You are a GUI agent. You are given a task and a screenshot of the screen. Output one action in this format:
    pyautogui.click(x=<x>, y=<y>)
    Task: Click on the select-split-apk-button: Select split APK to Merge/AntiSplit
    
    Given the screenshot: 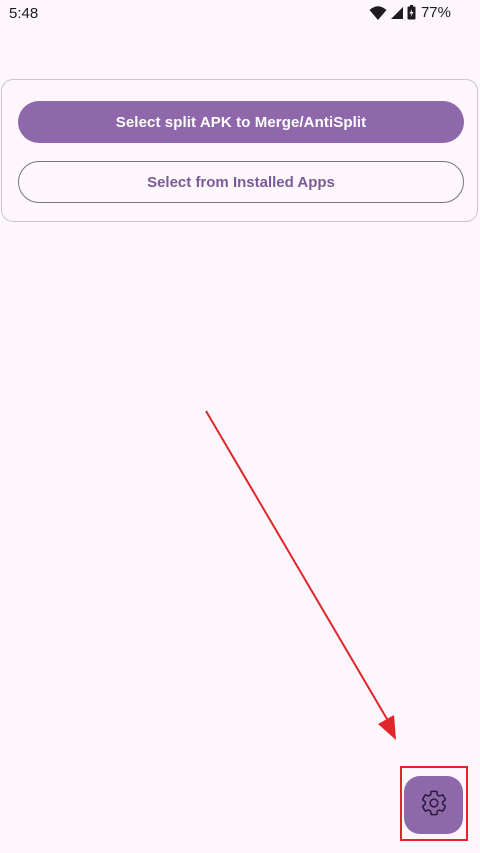 What is the action you would take?
    pyautogui.click(x=241, y=122)
    